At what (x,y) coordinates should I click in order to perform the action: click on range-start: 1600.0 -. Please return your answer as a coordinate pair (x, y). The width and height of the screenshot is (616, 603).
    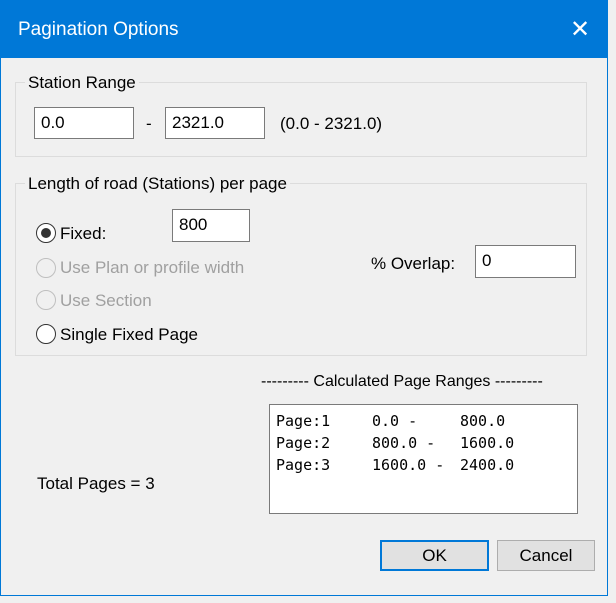
    Looking at the image, I should click on (408, 465).